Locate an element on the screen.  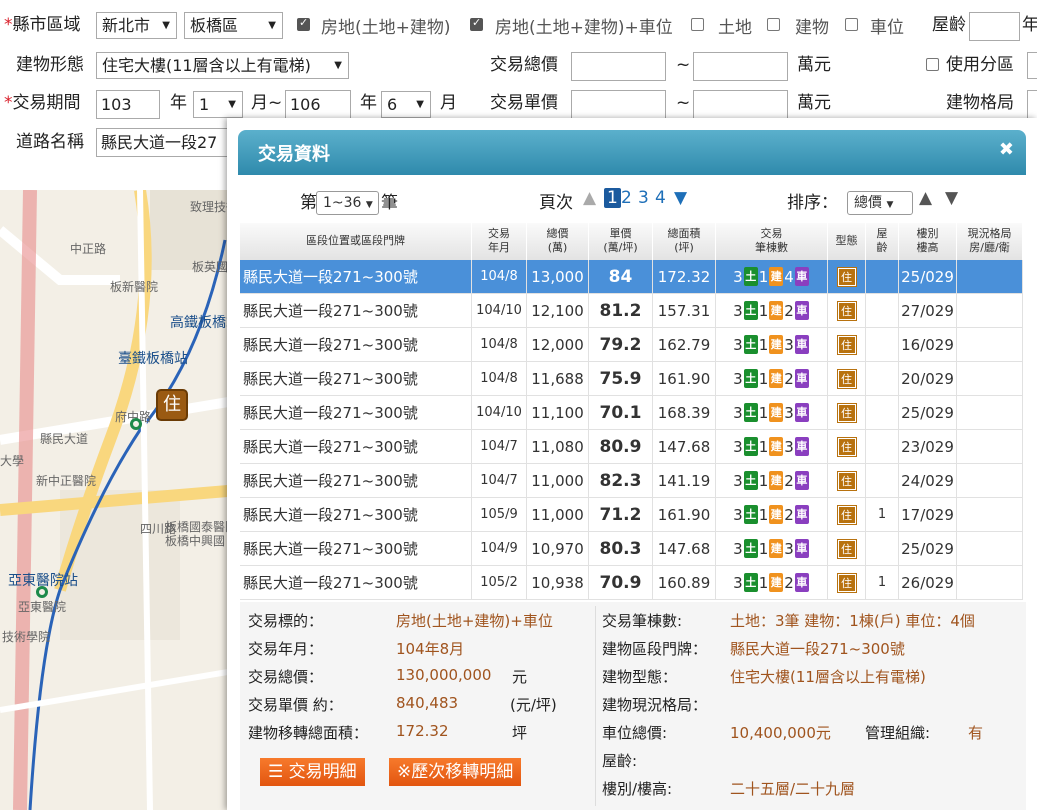
start-year-input: 103 is located at coordinates (128, 104).